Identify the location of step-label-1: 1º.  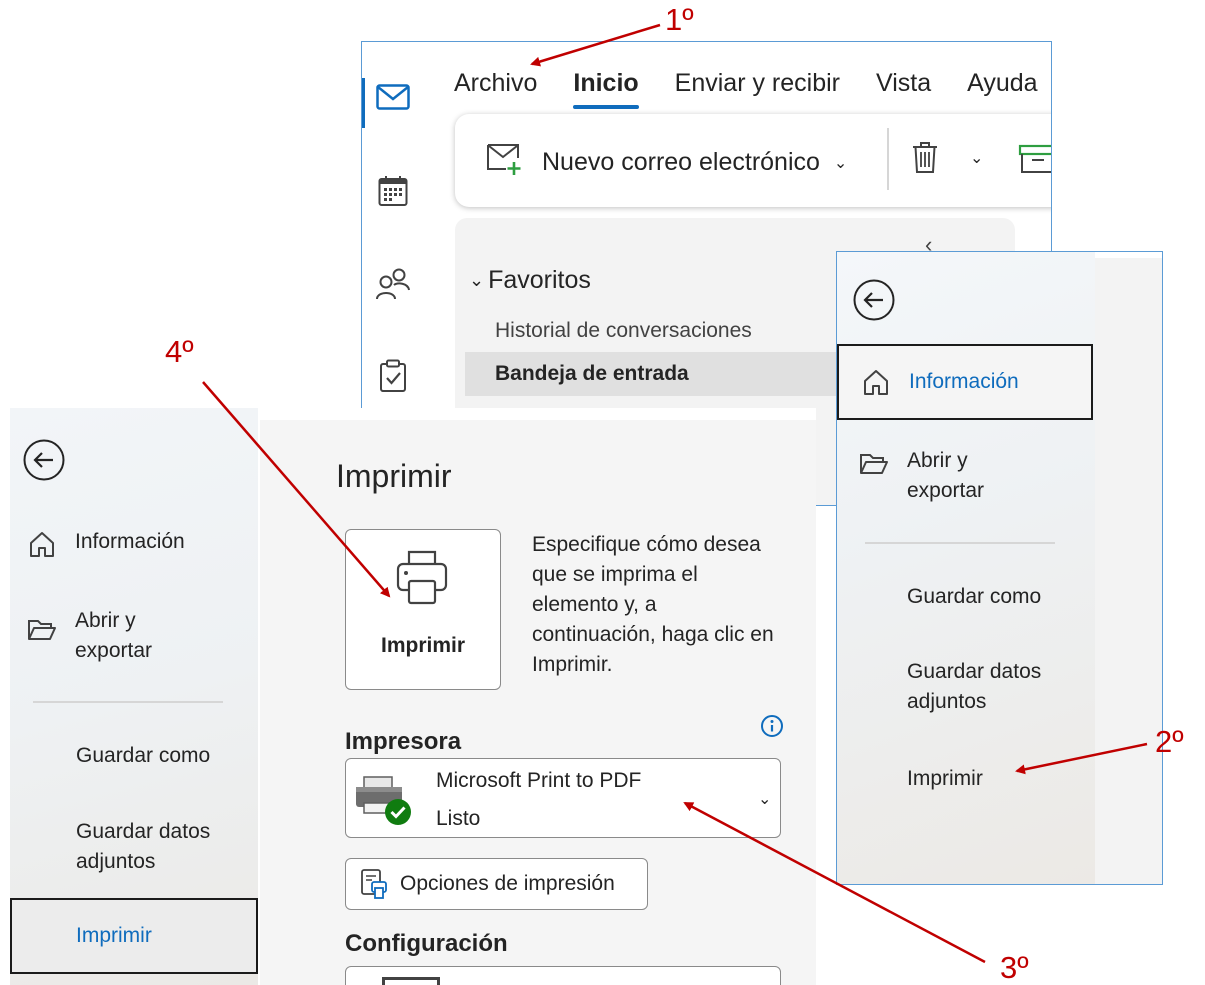
(679, 19).